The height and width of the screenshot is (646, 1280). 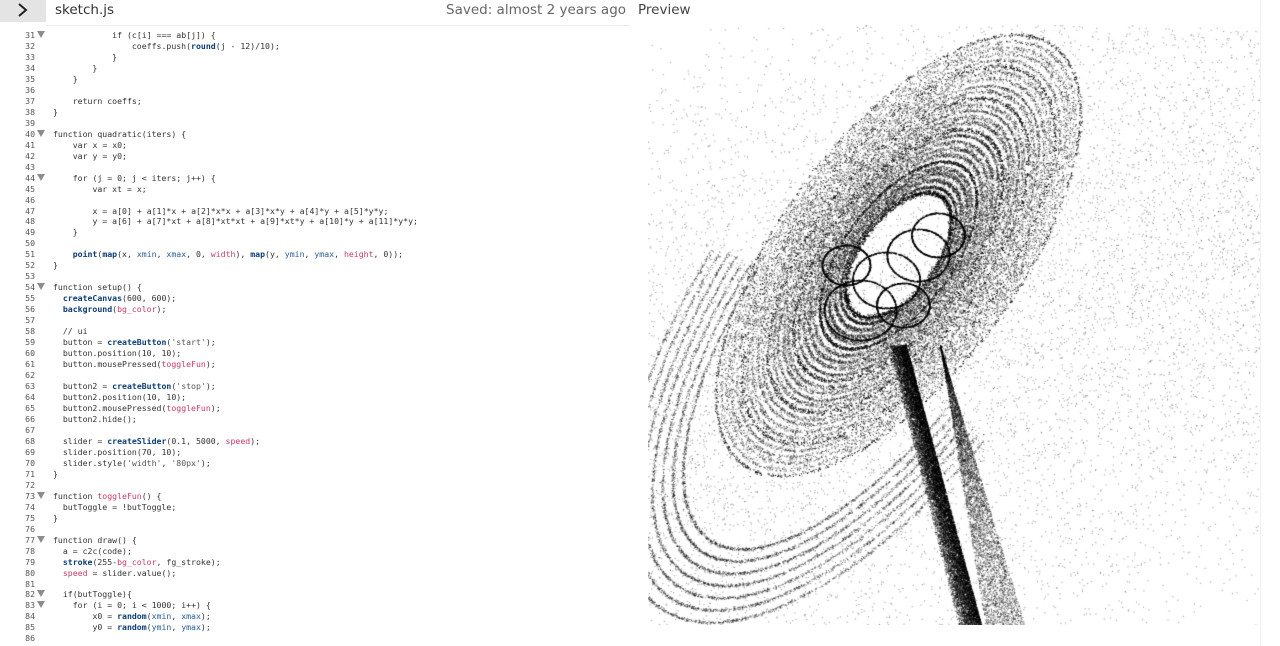 I want to click on code-text: slider = createSlider(0.1, 5000, speed);, so click(x=161, y=440).